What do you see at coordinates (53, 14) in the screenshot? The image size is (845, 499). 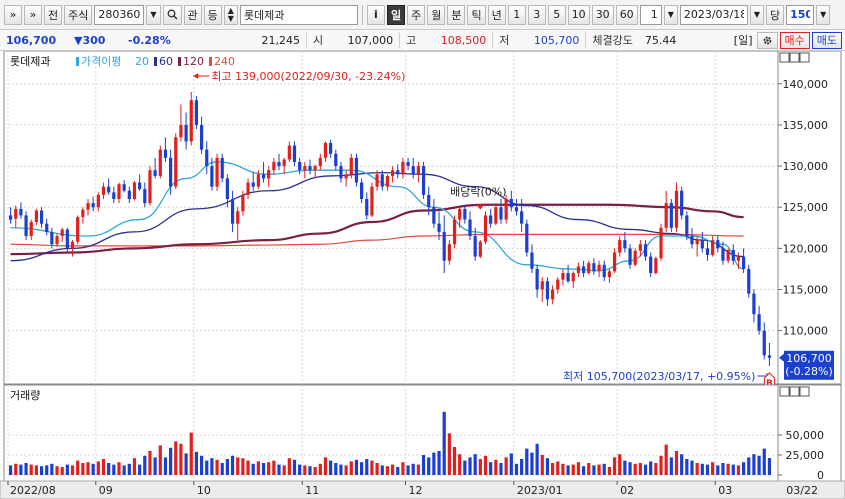 I see `mode-button: 전` at bounding box center [53, 14].